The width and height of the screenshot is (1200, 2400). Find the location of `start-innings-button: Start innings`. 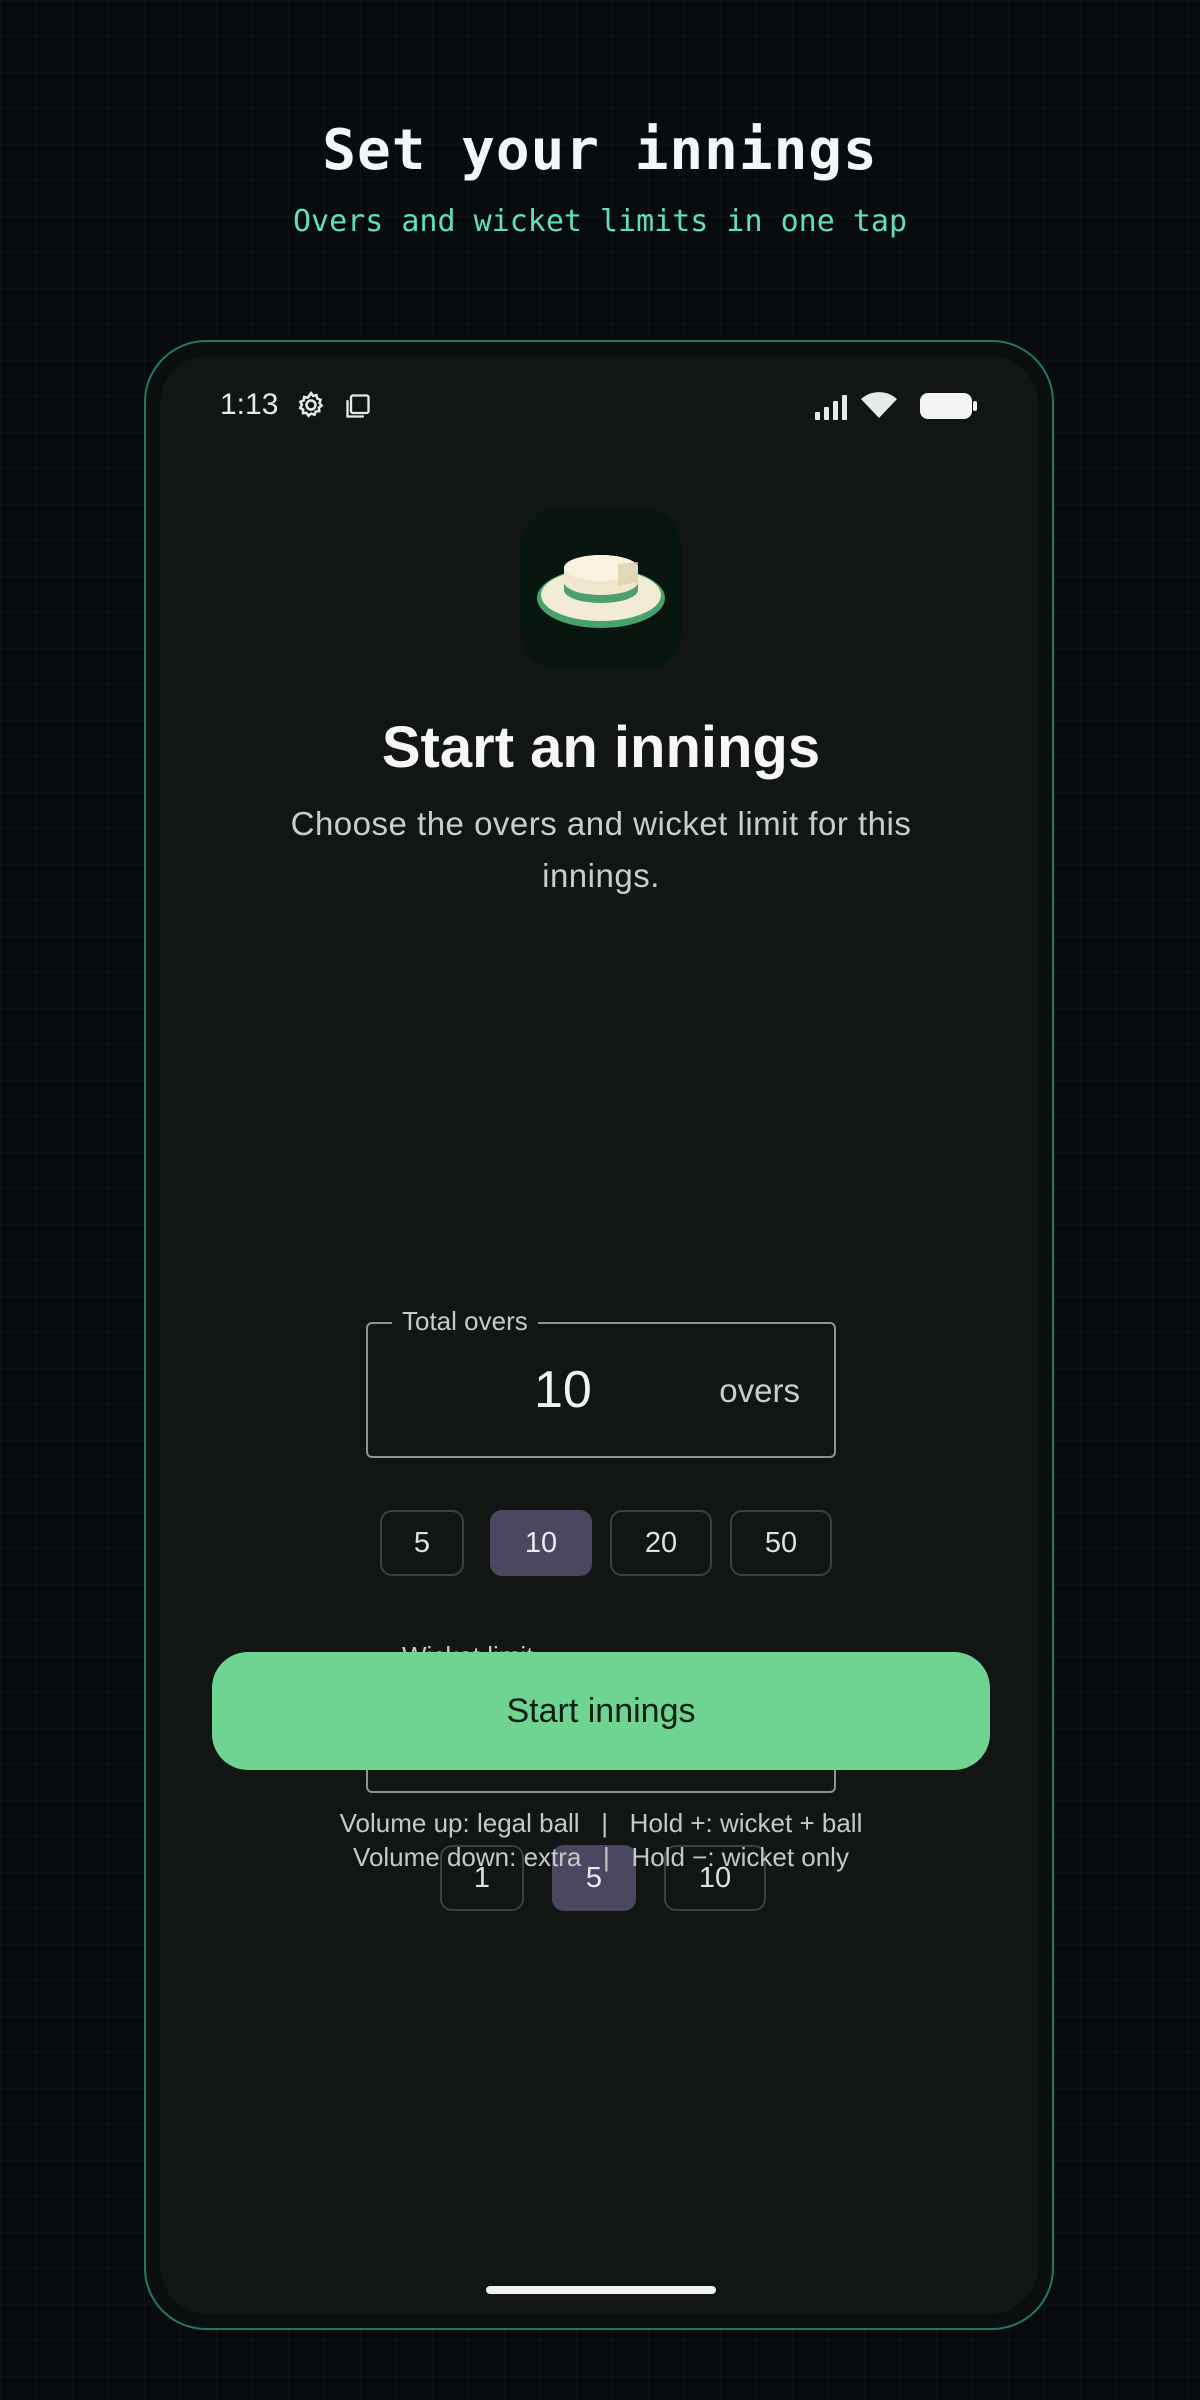

start-innings-button: Start innings is located at coordinates (601, 1711).